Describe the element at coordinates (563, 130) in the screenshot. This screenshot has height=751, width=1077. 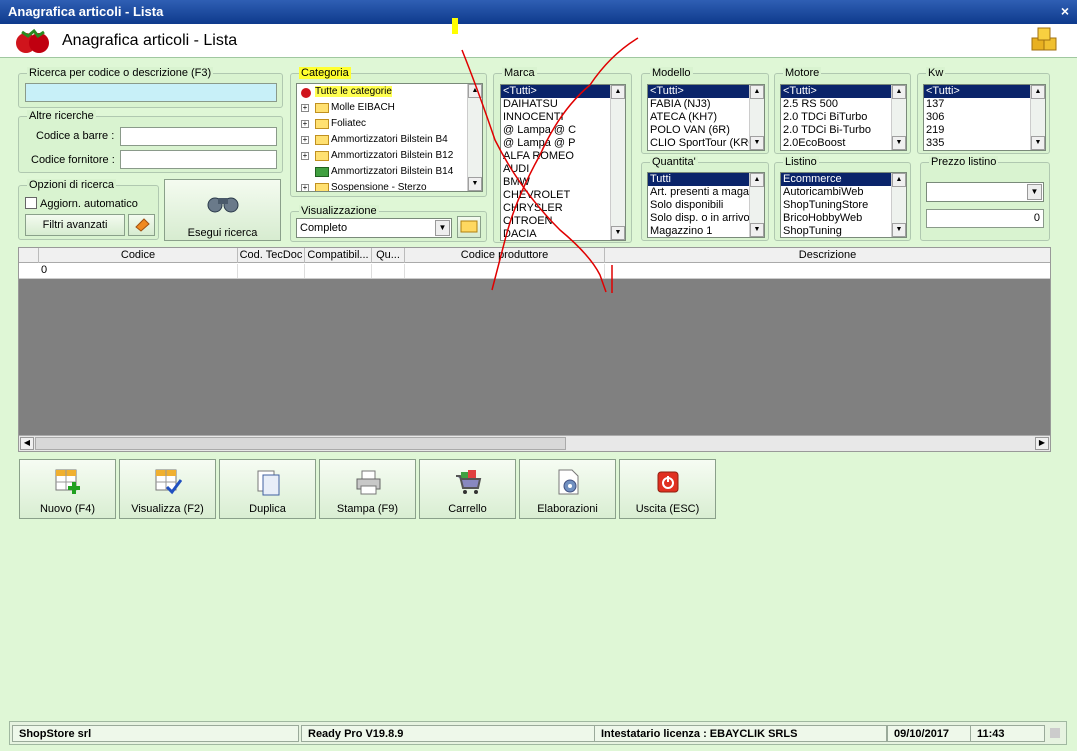
I see `list-item: @ Lampa @ C` at that location.